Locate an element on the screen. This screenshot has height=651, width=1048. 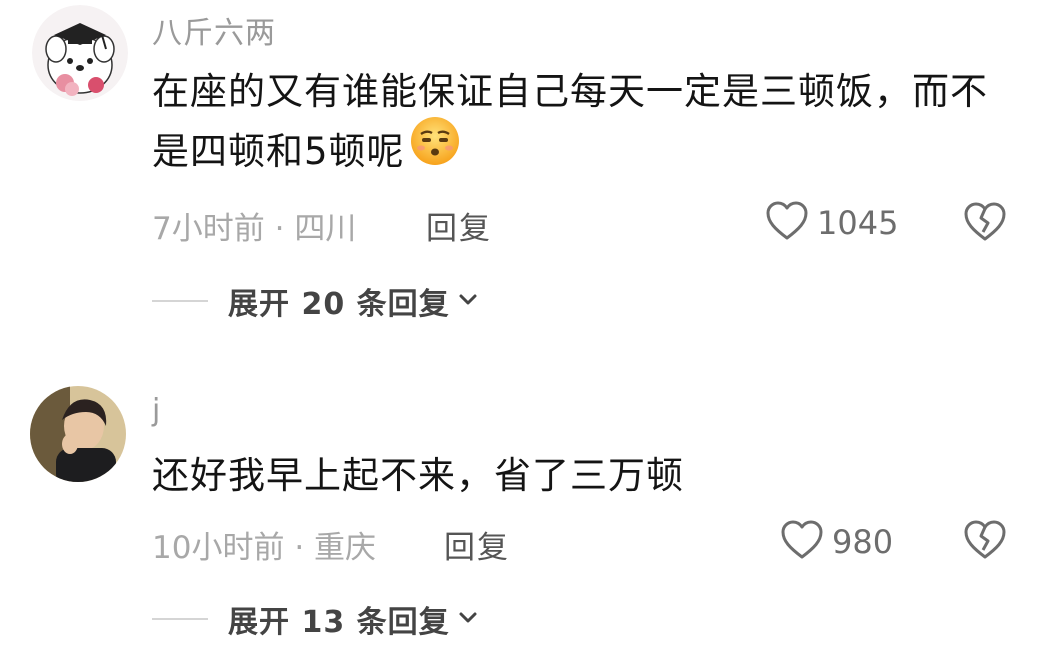
comment-text-body: 在座的又有谁能保证自己每天一定是三顿饭，而不是四顿和5顿呢 is located at coordinates (570, 121).